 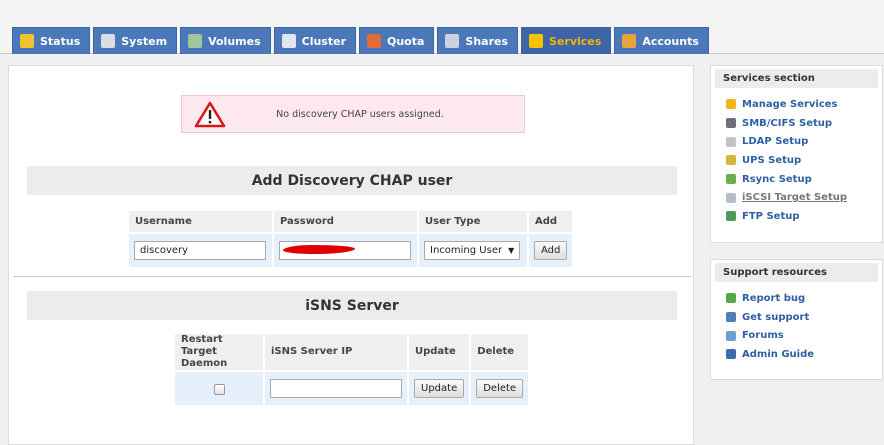 I want to click on ups-icon, so click(x=731, y=160).